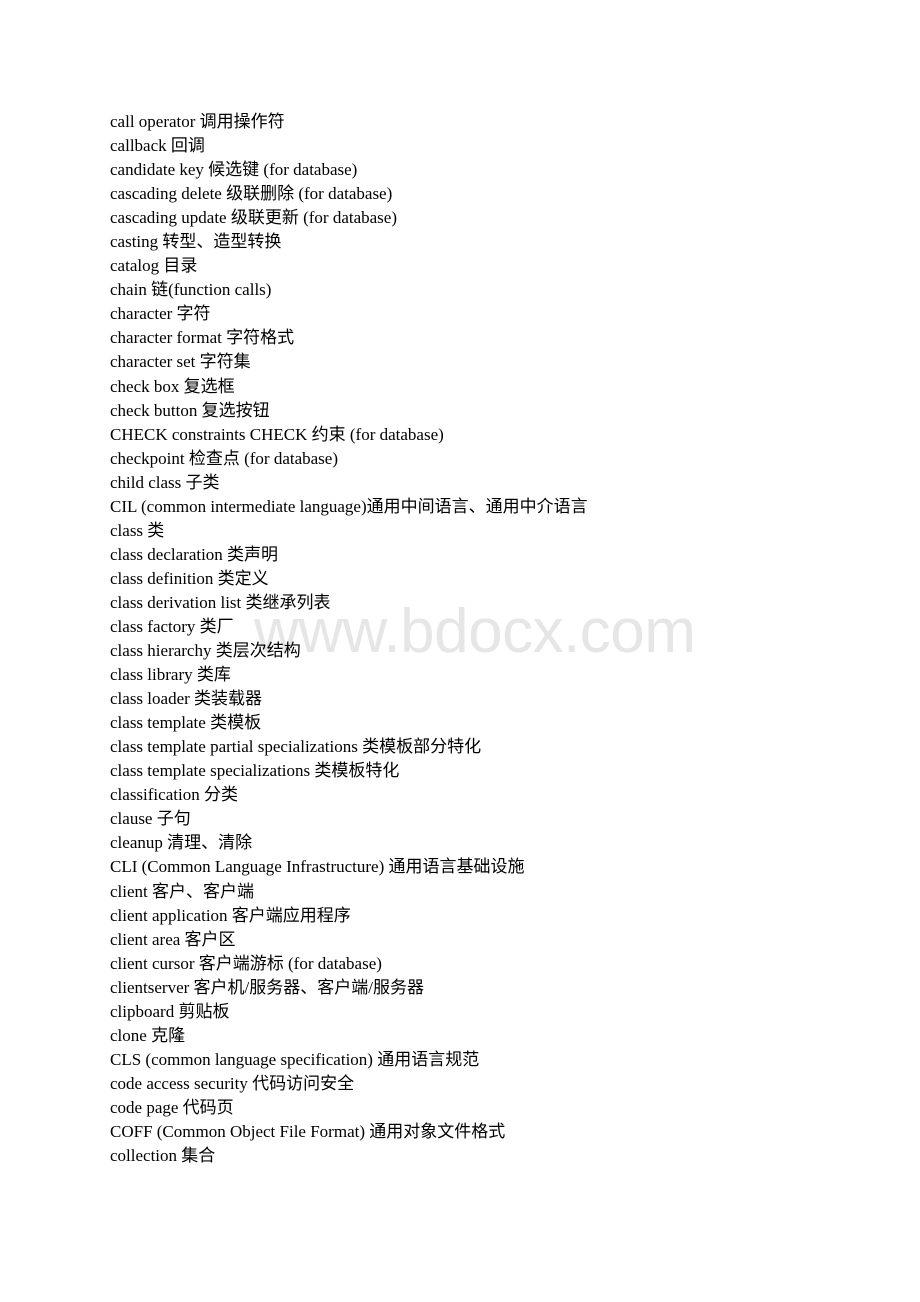 This screenshot has height=1302, width=920. Describe the element at coordinates (197, 121) in the screenshot. I see `glossary-entry: call operator 调用操作符` at that location.